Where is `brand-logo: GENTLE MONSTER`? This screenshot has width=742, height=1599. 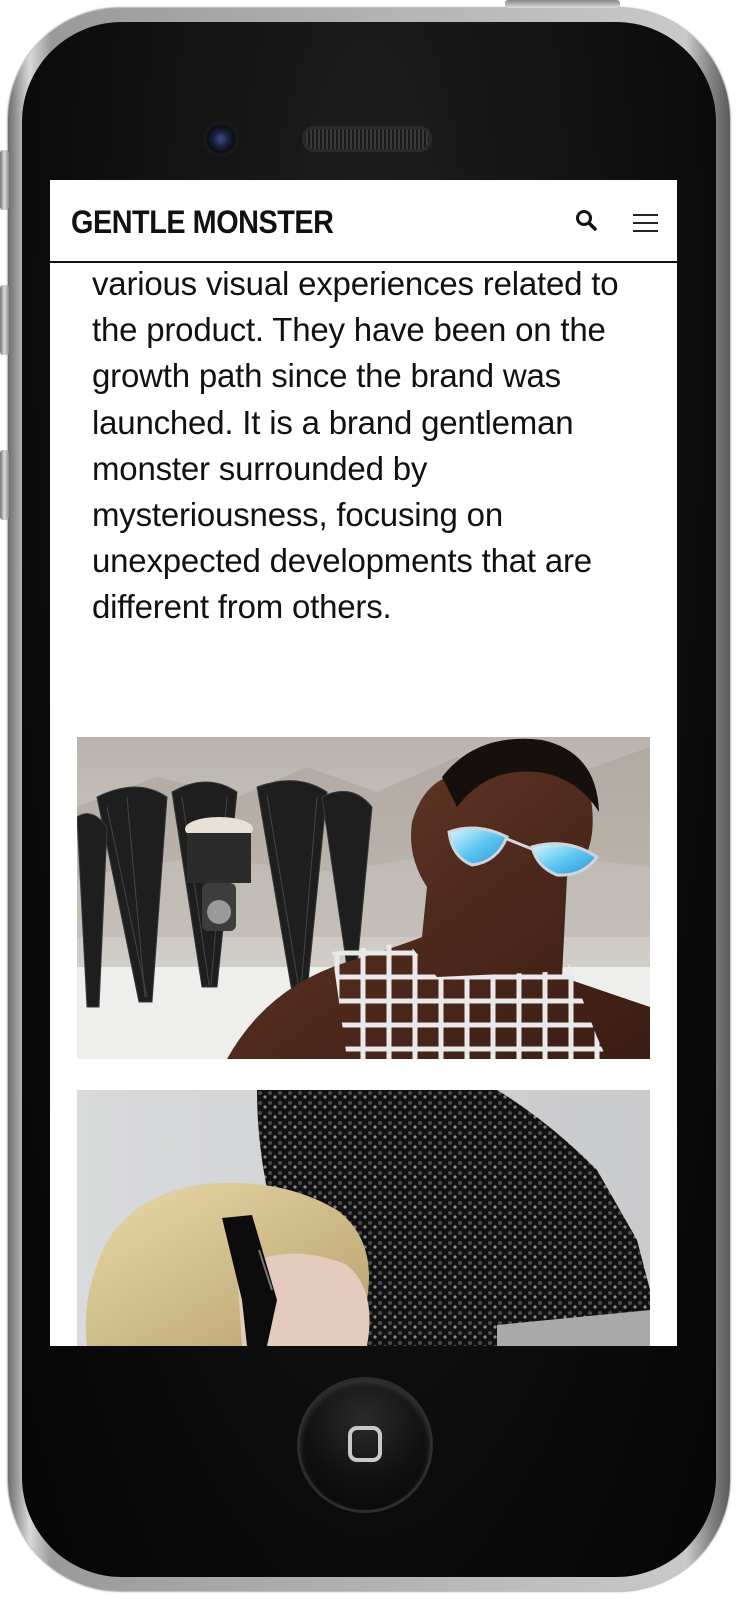 brand-logo: GENTLE MONSTER is located at coordinates (202, 222).